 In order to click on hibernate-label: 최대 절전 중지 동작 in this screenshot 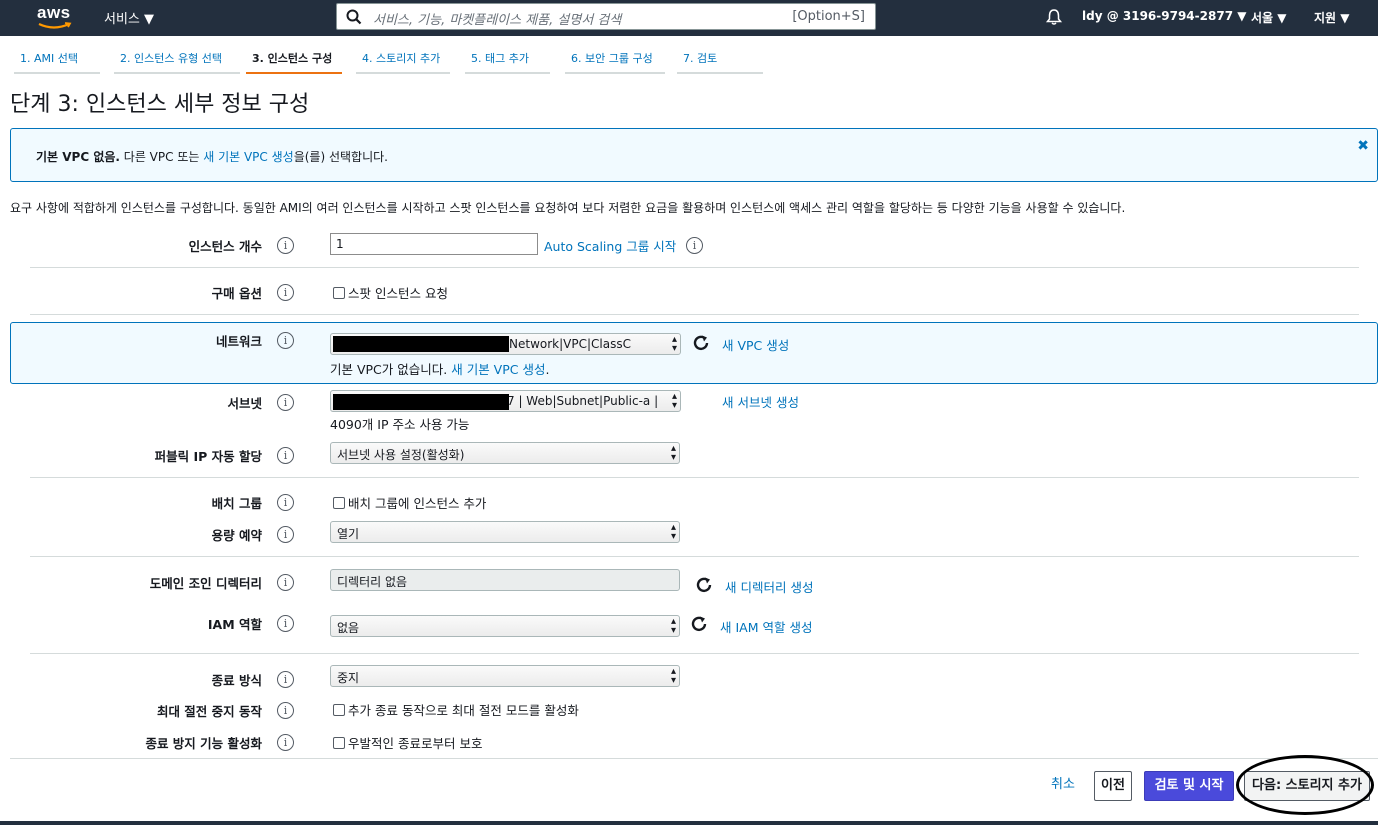, I will do `click(209, 711)`.